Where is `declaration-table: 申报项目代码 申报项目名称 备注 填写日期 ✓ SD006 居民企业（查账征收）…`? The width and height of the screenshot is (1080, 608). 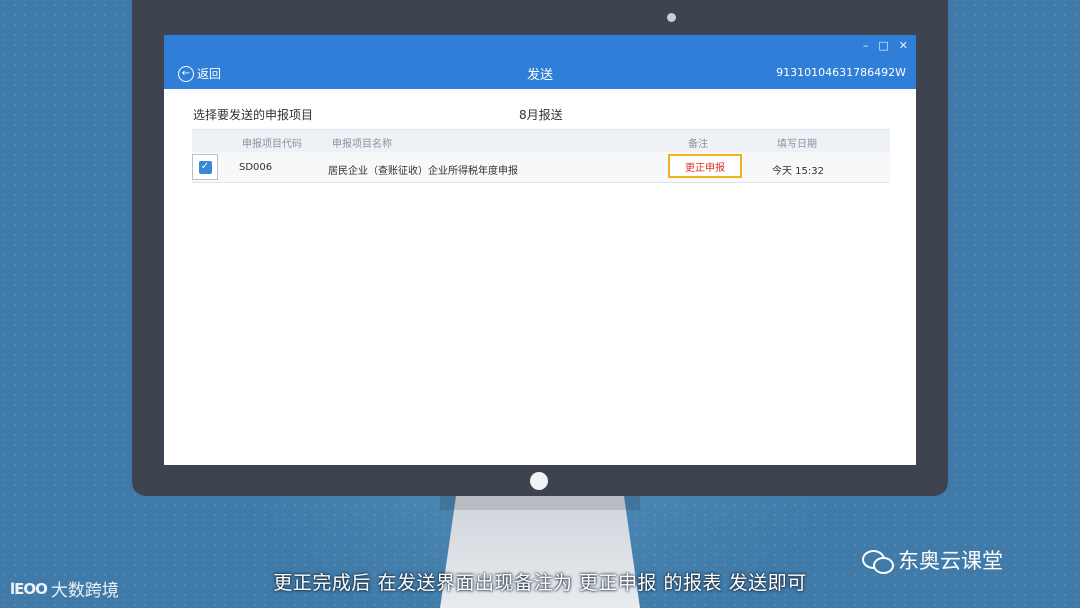
declaration-table: 申报项目代码 申报项目名称 备注 填写日期 ✓ SD006 居民企业（查账征收）… is located at coordinates (541, 156).